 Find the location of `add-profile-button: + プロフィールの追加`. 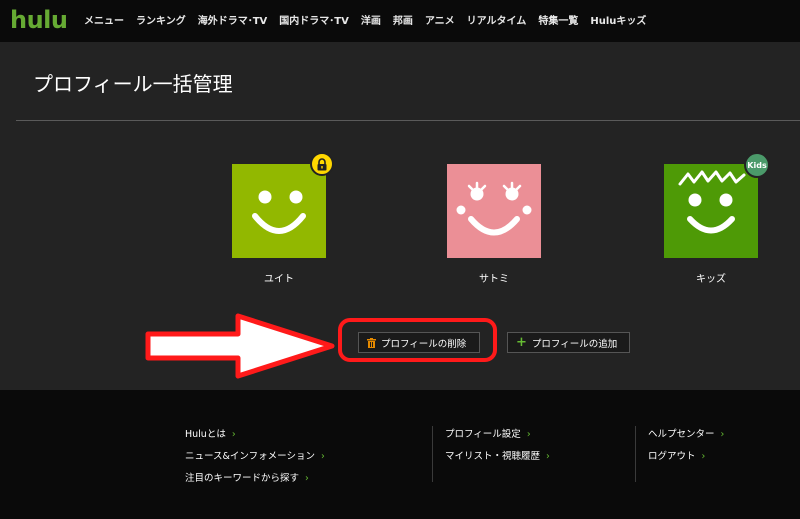

add-profile-button: + プロフィールの追加 is located at coordinates (568, 342).